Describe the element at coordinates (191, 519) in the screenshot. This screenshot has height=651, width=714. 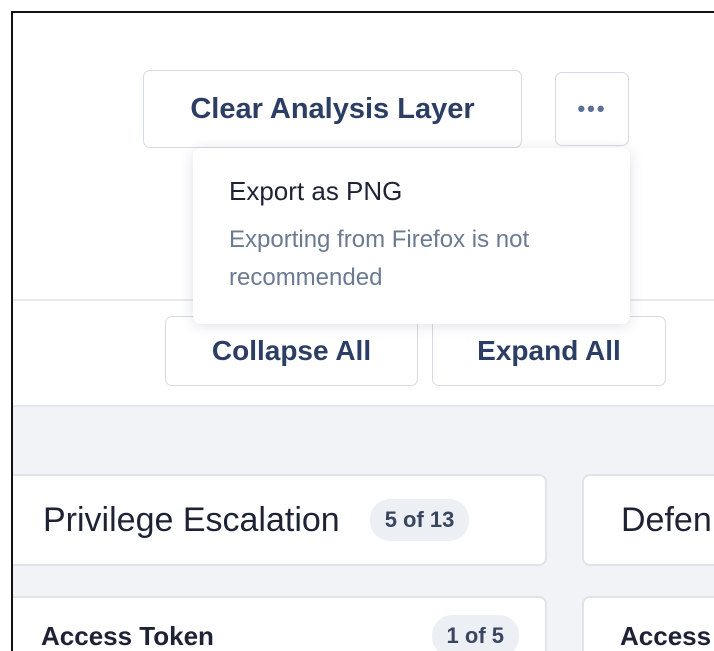
I see `column-title: Privilege Escalation` at that location.